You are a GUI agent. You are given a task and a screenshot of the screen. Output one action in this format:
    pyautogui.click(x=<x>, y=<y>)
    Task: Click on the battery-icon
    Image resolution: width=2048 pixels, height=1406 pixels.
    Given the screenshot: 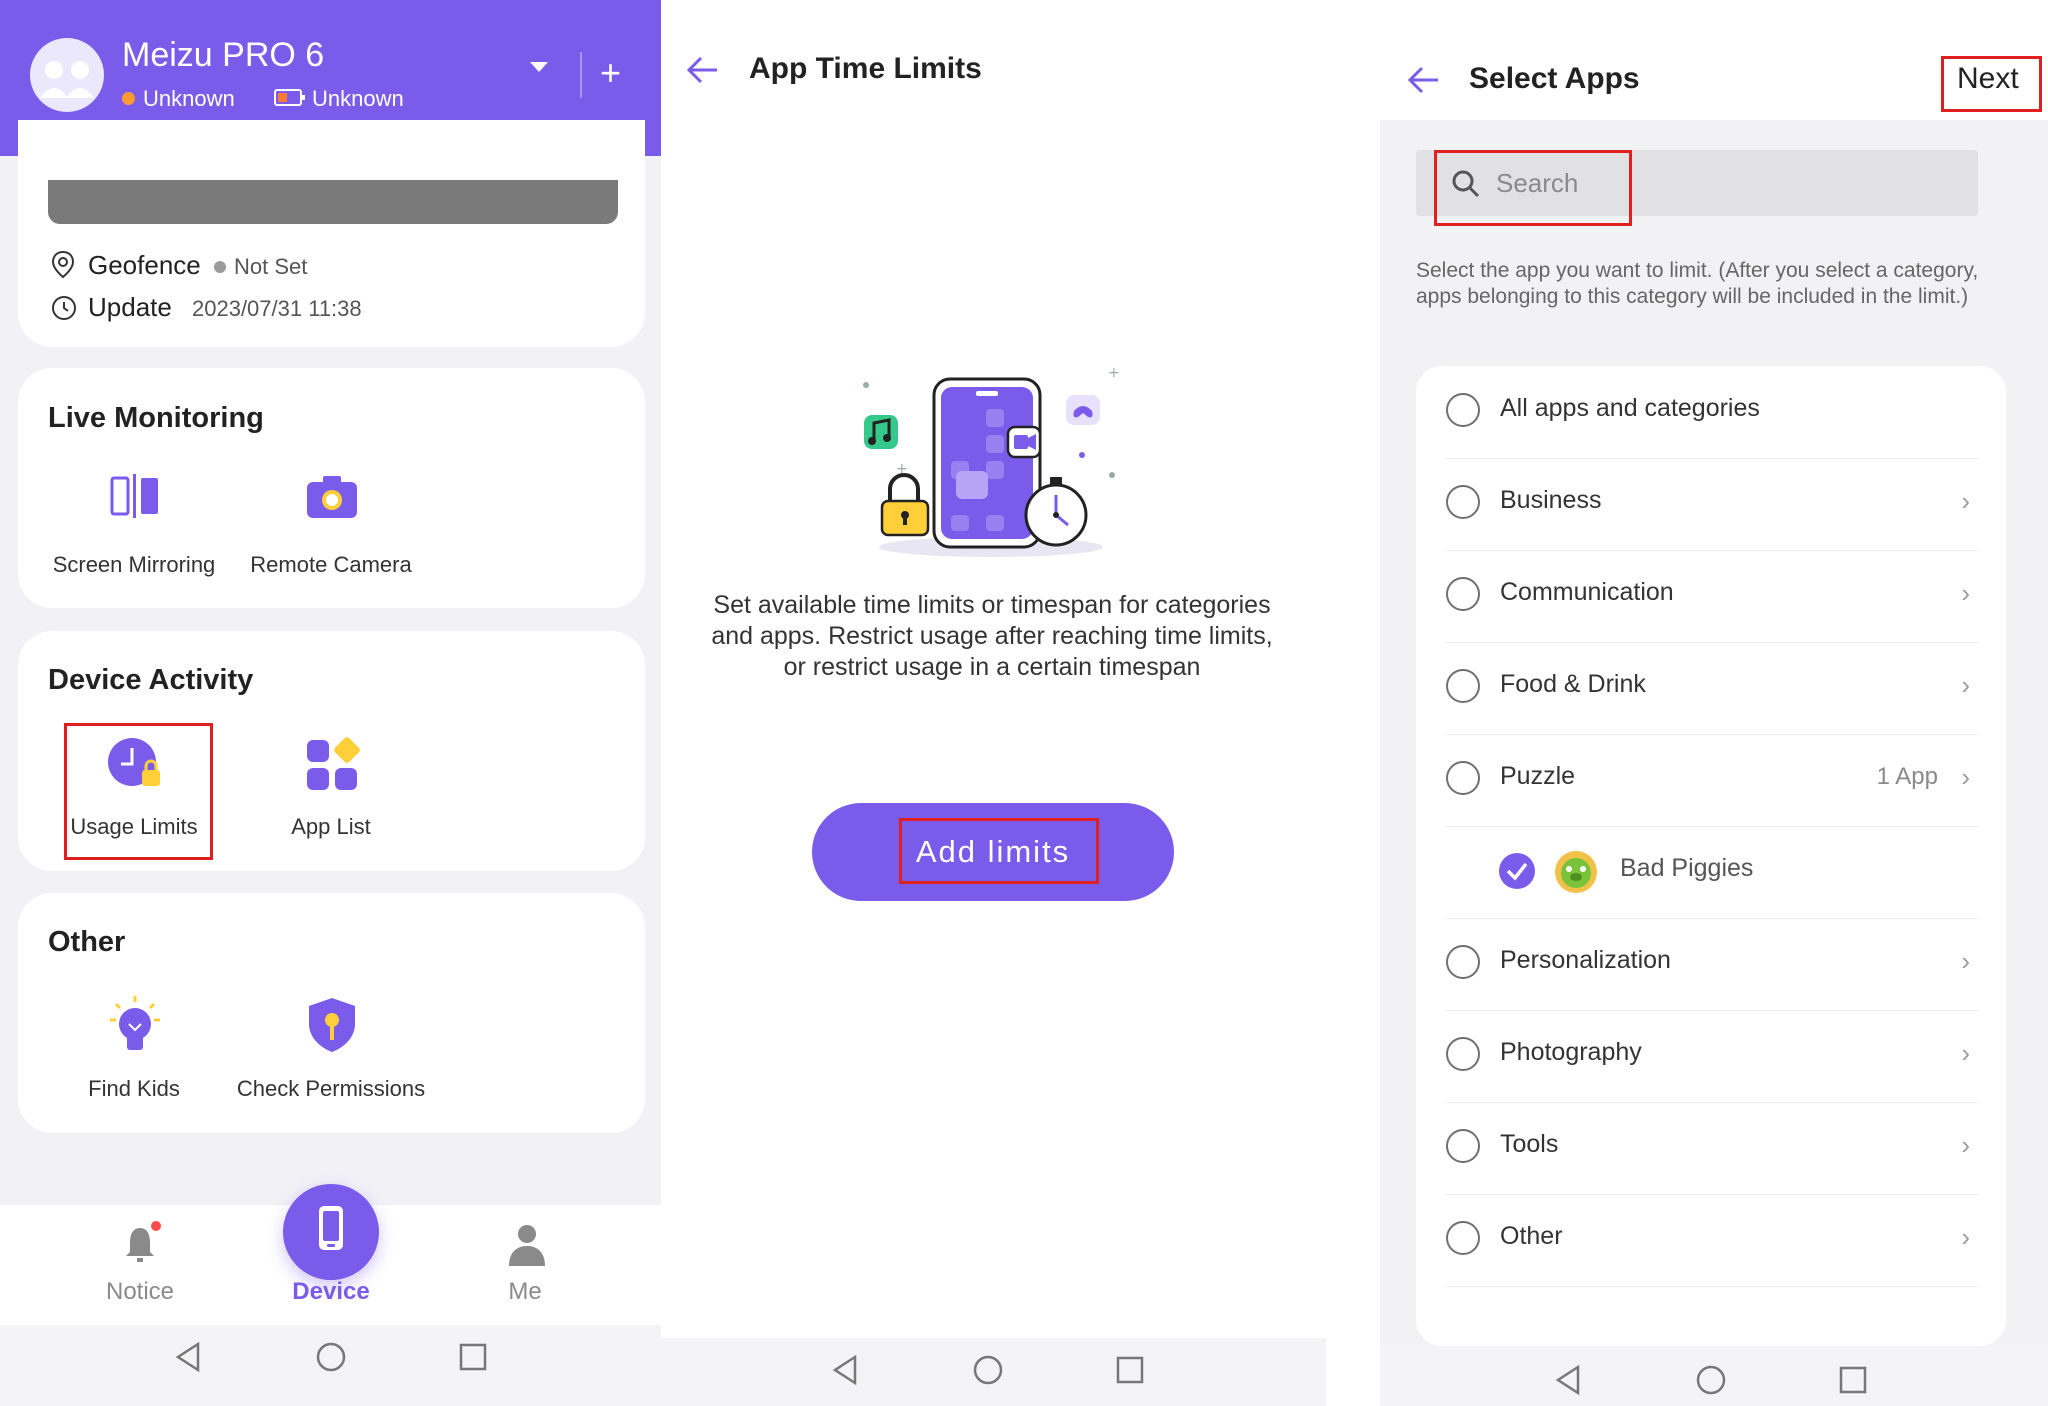 What is the action you would take?
    pyautogui.click(x=289, y=97)
    